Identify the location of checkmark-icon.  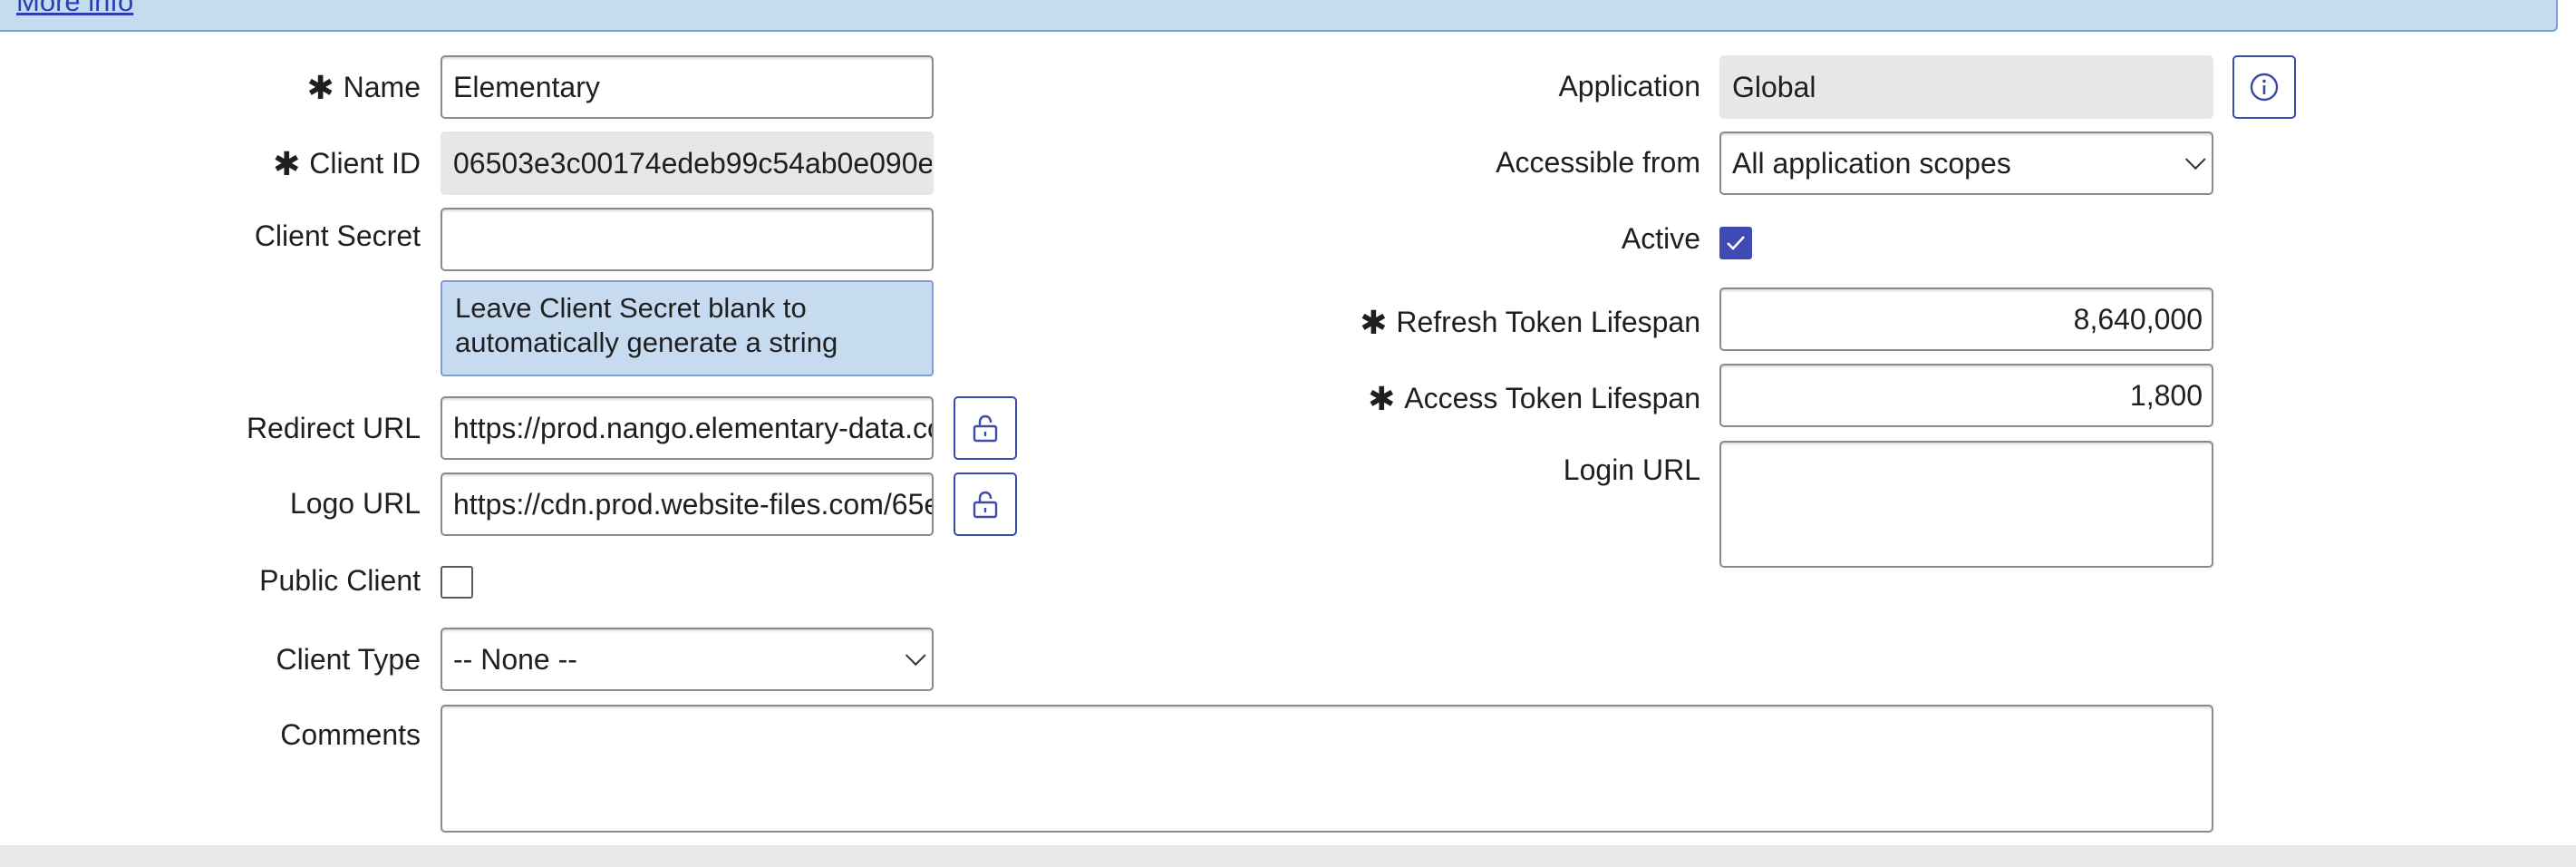
(1736, 243).